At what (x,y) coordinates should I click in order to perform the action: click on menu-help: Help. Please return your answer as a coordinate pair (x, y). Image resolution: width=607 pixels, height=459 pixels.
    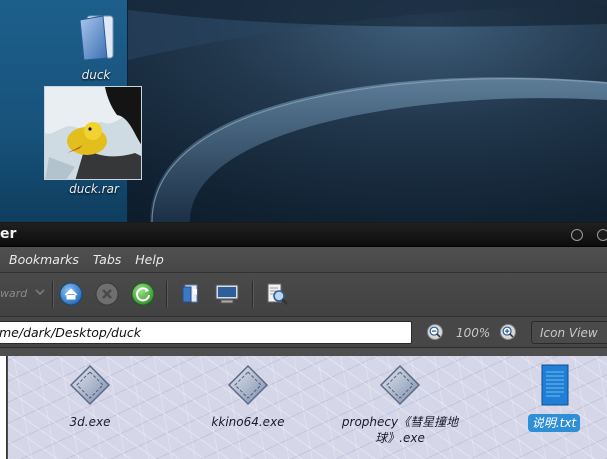
    Looking at the image, I should click on (149, 259).